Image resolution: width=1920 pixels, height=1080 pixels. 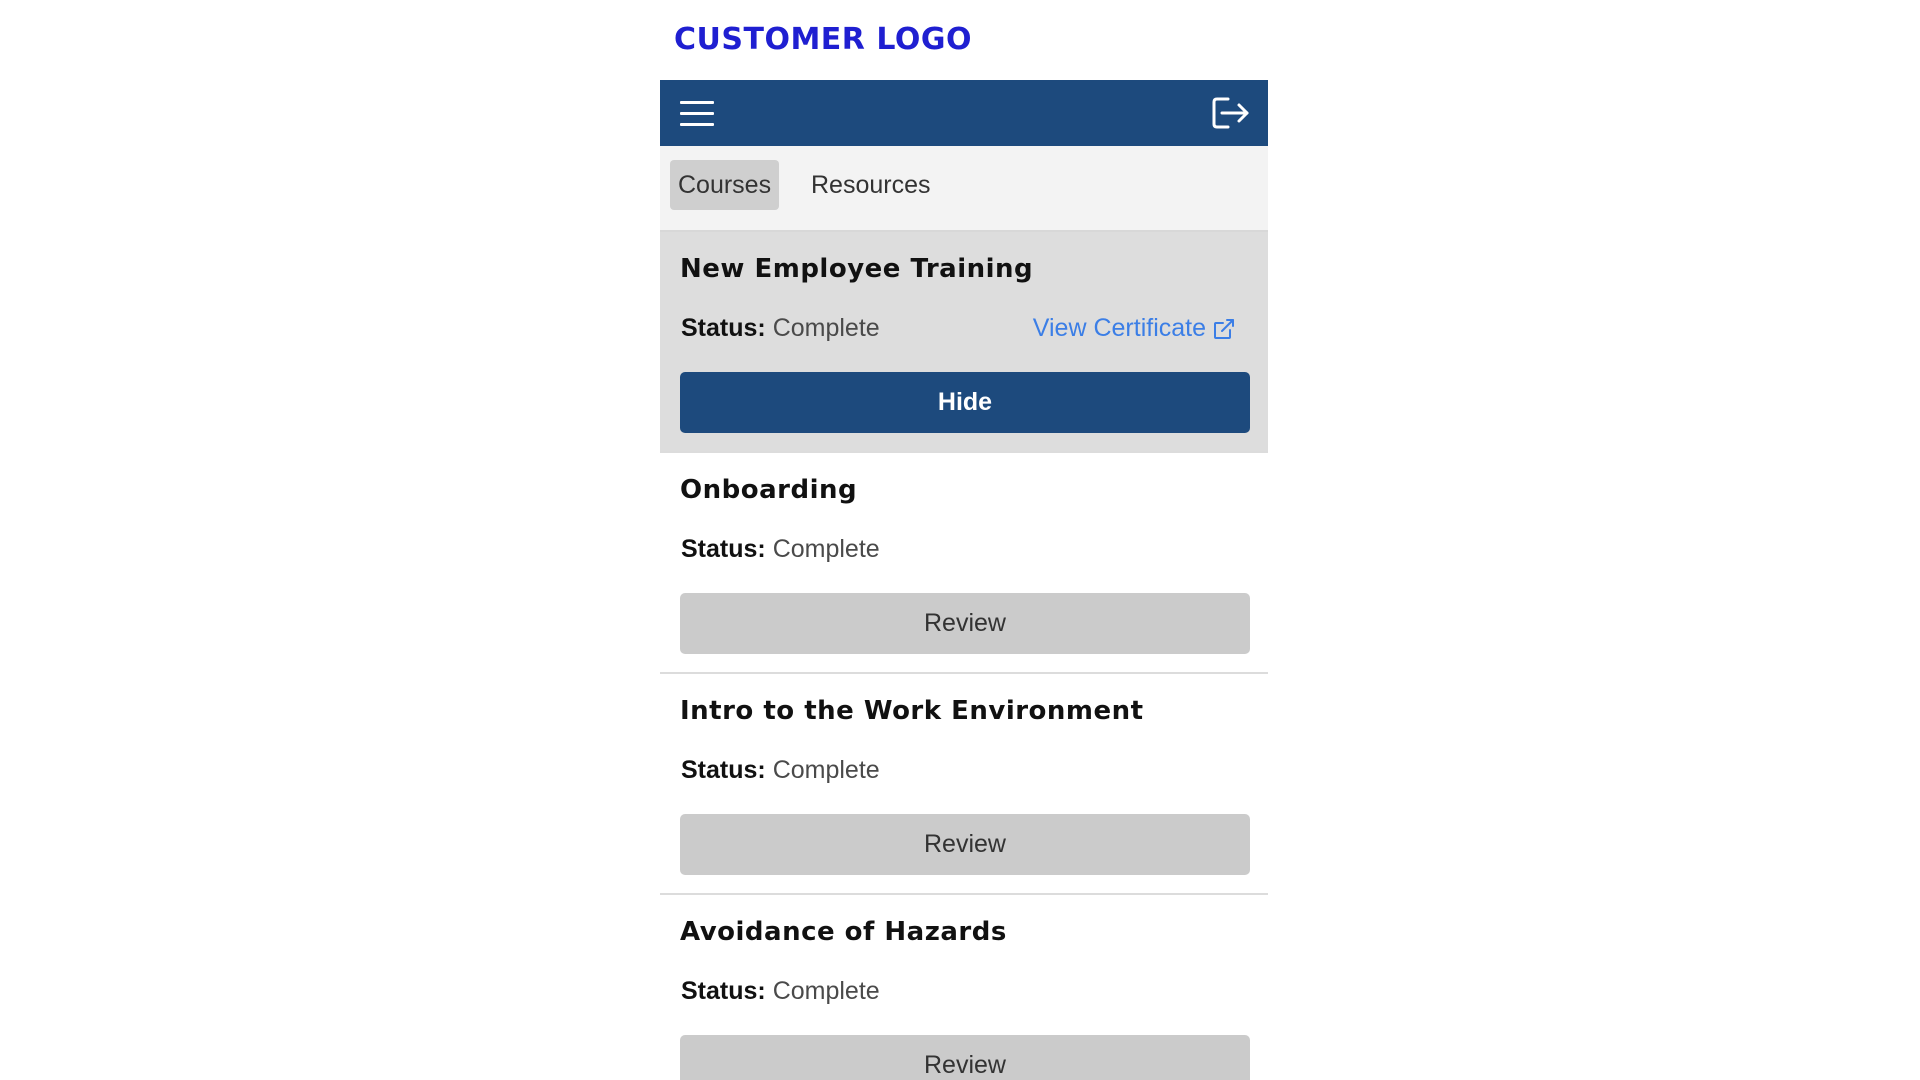 I want to click on course-item: Onboarding Status: Complete Review, so click(x=964, y=563).